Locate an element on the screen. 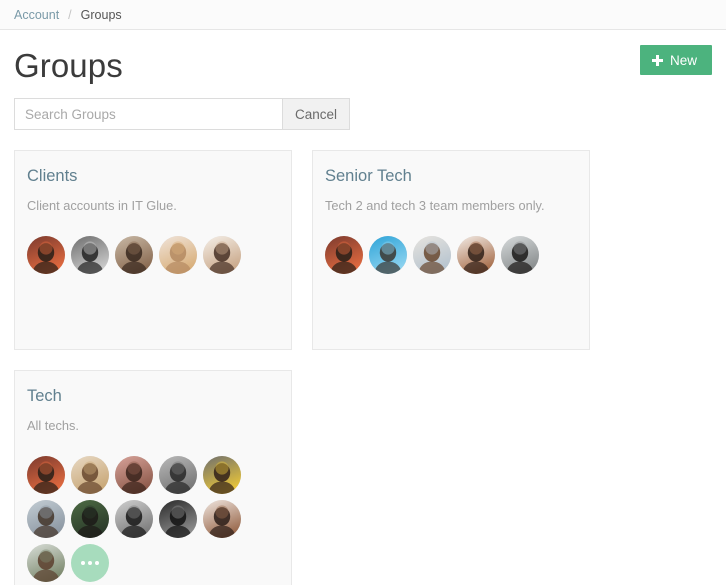  search-row: Cancel is located at coordinates (363, 114).